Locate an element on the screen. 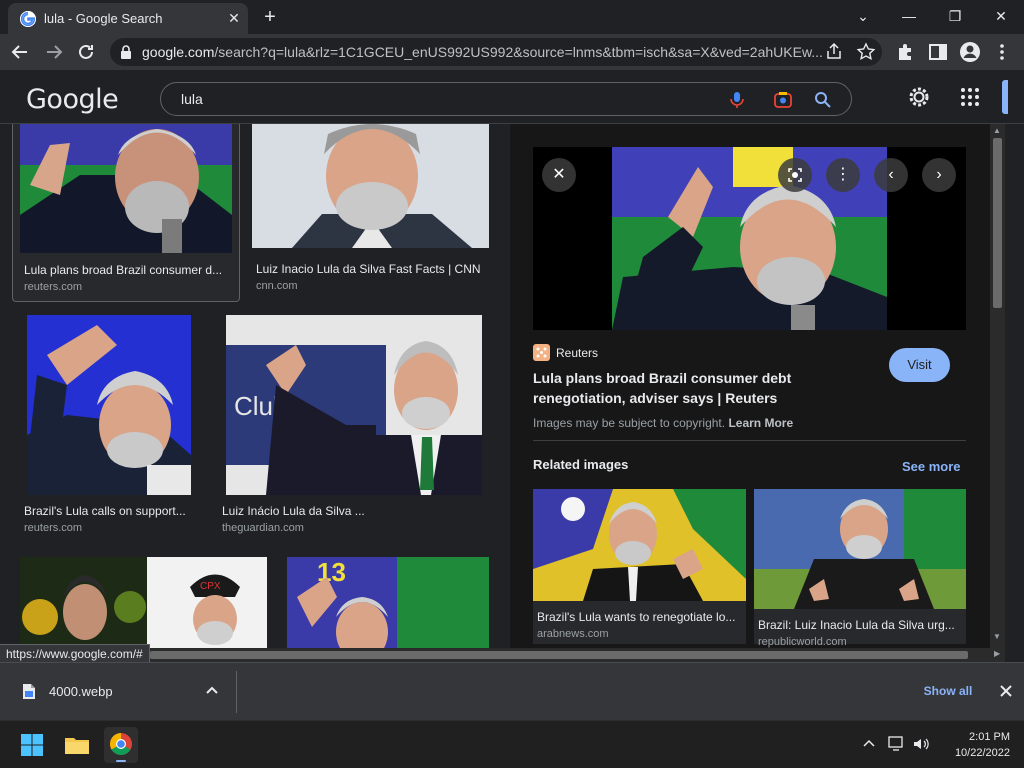 The height and width of the screenshot is (768, 1024). lock-icon is located at coordinates (126, 52).